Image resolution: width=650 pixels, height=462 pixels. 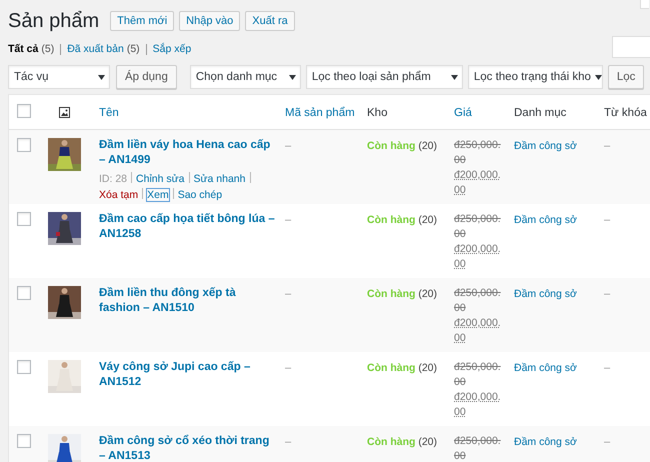 I want to click on column-header: Tên, so click(x=109, y=113).